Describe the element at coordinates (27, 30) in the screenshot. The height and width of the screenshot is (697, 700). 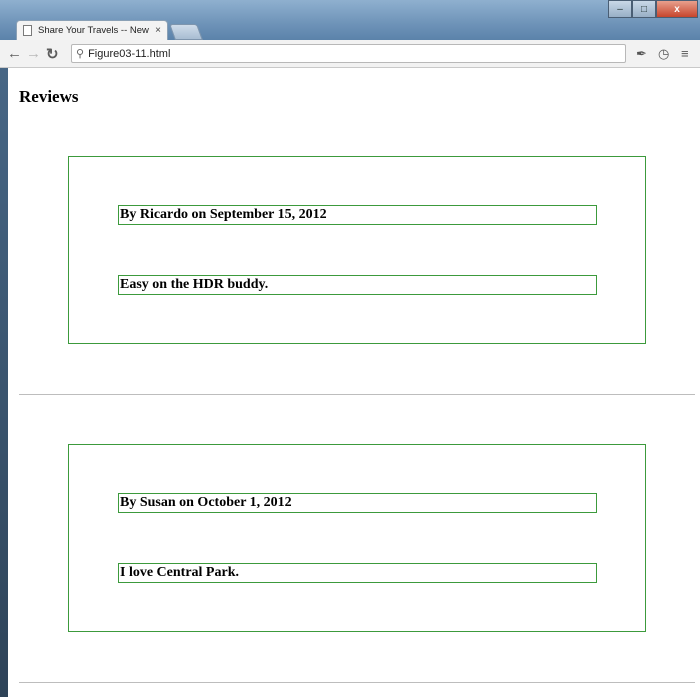
I see `document-icon` at that location.